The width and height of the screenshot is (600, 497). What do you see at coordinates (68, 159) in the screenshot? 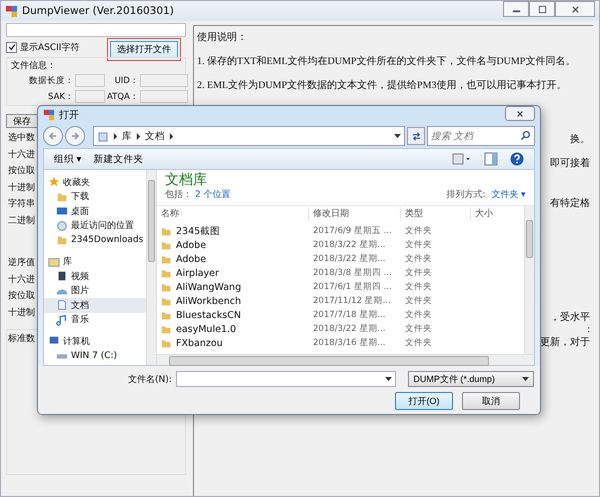
I see `toolbar-button: 组织 ▾` at bounding box center [68, 159].